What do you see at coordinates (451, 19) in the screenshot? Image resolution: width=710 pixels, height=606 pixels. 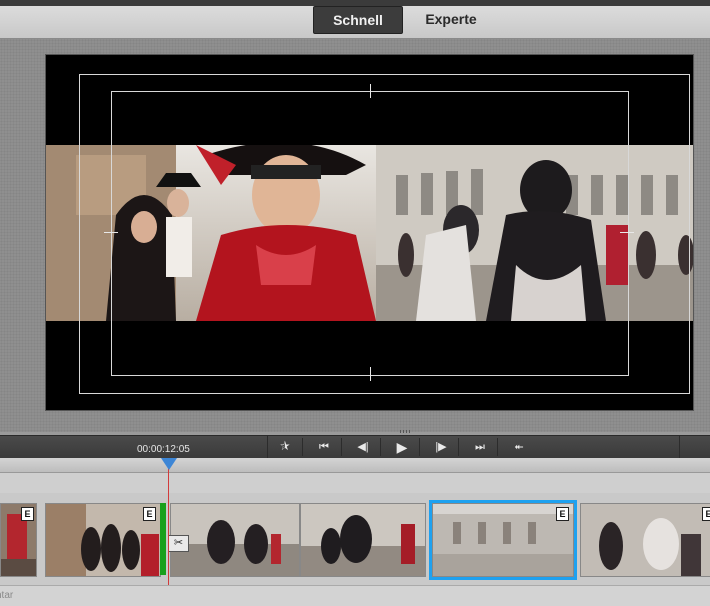 I see `expert-mode-tab: Experte` at bounding box center [451, 19].